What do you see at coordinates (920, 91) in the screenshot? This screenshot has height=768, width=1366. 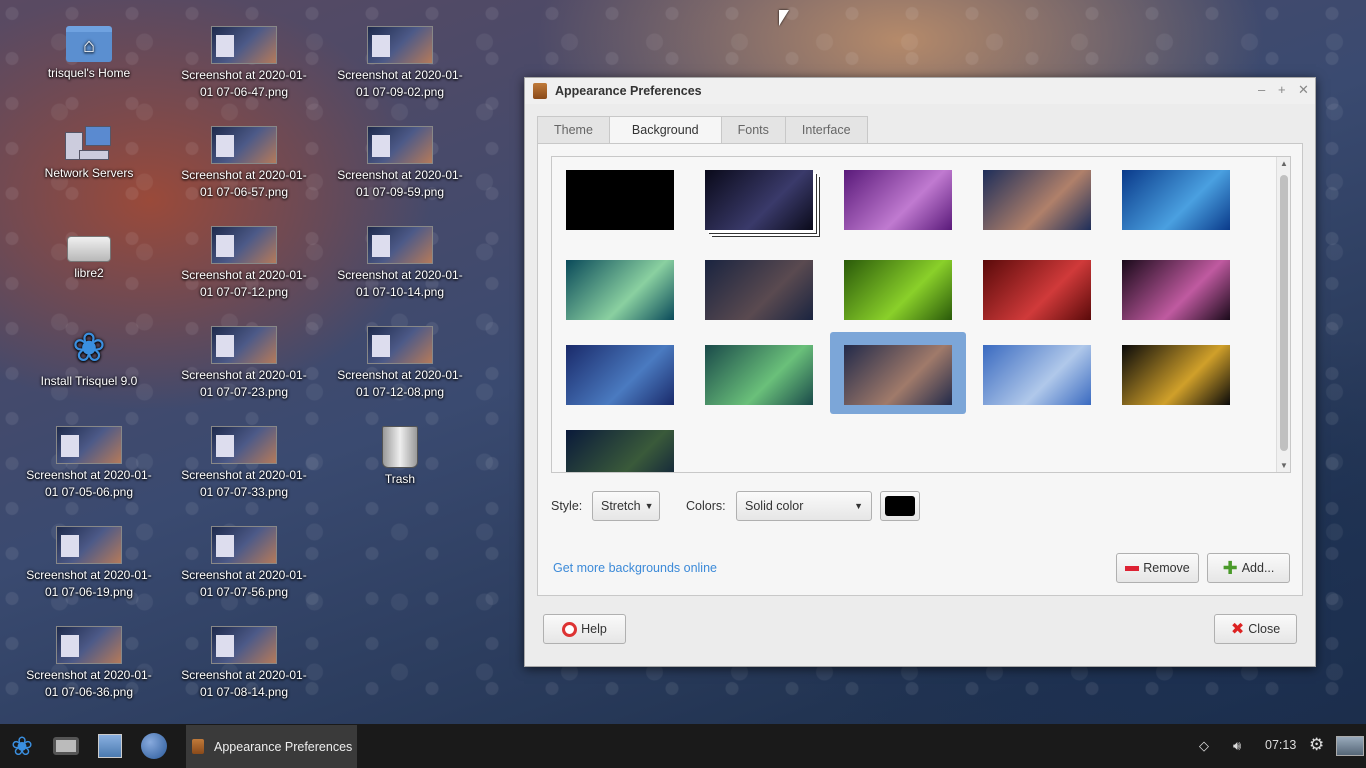 I see `window-titlebar: Appearance Preferences` at bounding box center [920, 91].